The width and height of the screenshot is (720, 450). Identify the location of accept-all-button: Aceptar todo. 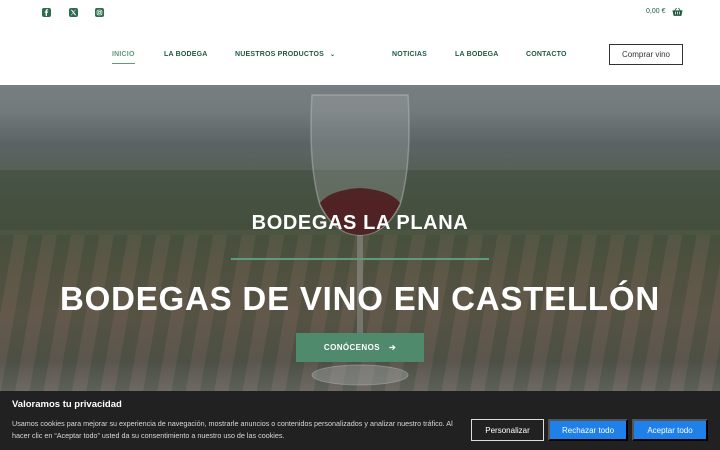
(670, 430).